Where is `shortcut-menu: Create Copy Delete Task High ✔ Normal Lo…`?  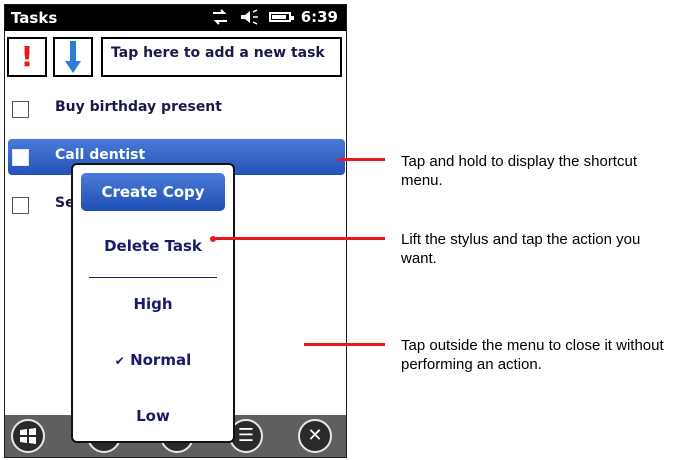 shortcut-menu: Create Copy Delete Task High ✔ Normal Lo… is located at coordinates (153, 303).